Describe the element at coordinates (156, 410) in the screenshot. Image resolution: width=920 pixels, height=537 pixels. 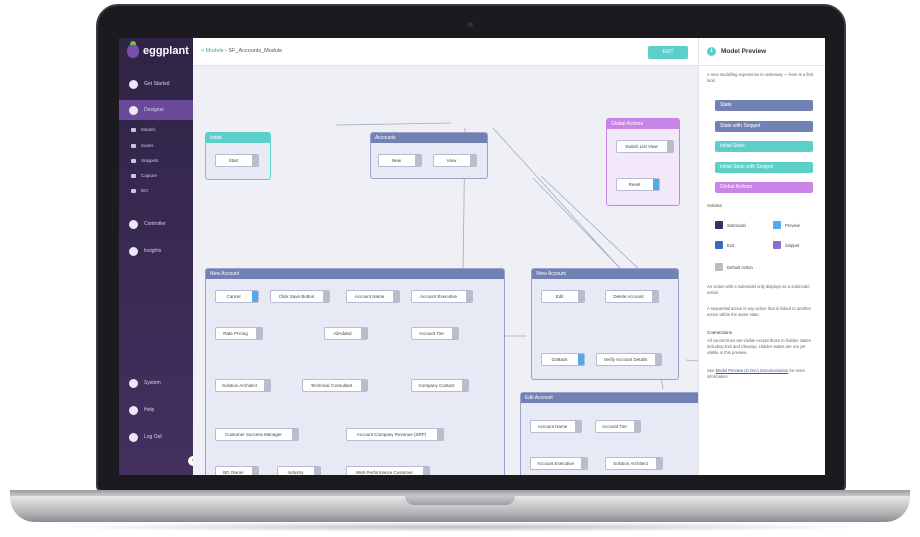
I see `sidebar-item-help: Help` at that location.